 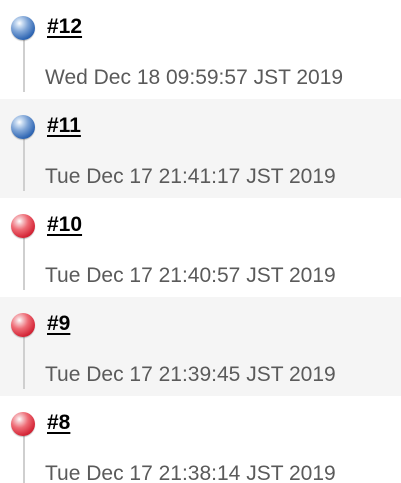 What do you see at coordinates (58, 423) in the screenshot?
I see `build-number-link: #8` at bounding box center [58, 423].